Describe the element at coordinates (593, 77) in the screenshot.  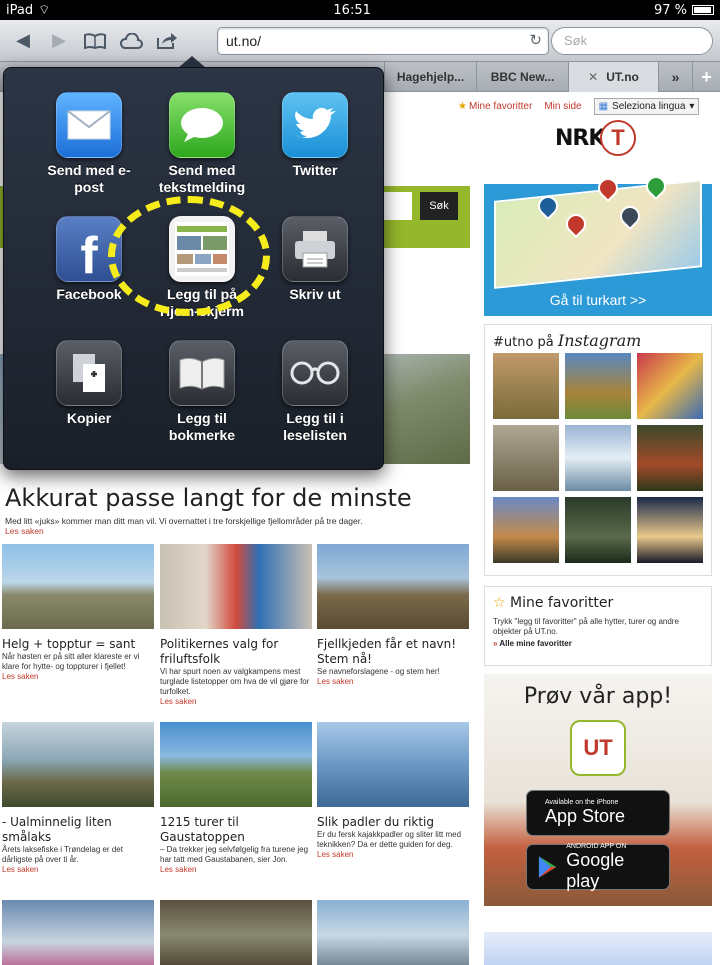
I see `close-tab-icon: ✕` at that location.